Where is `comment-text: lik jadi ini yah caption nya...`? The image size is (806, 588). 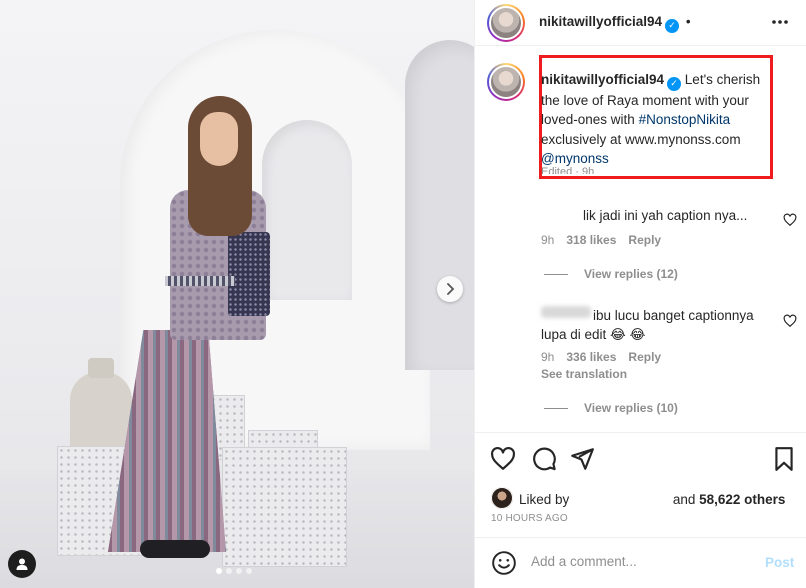 comment-text: lik jadi ini yah caption nya... is located at coordinates (665, 215).